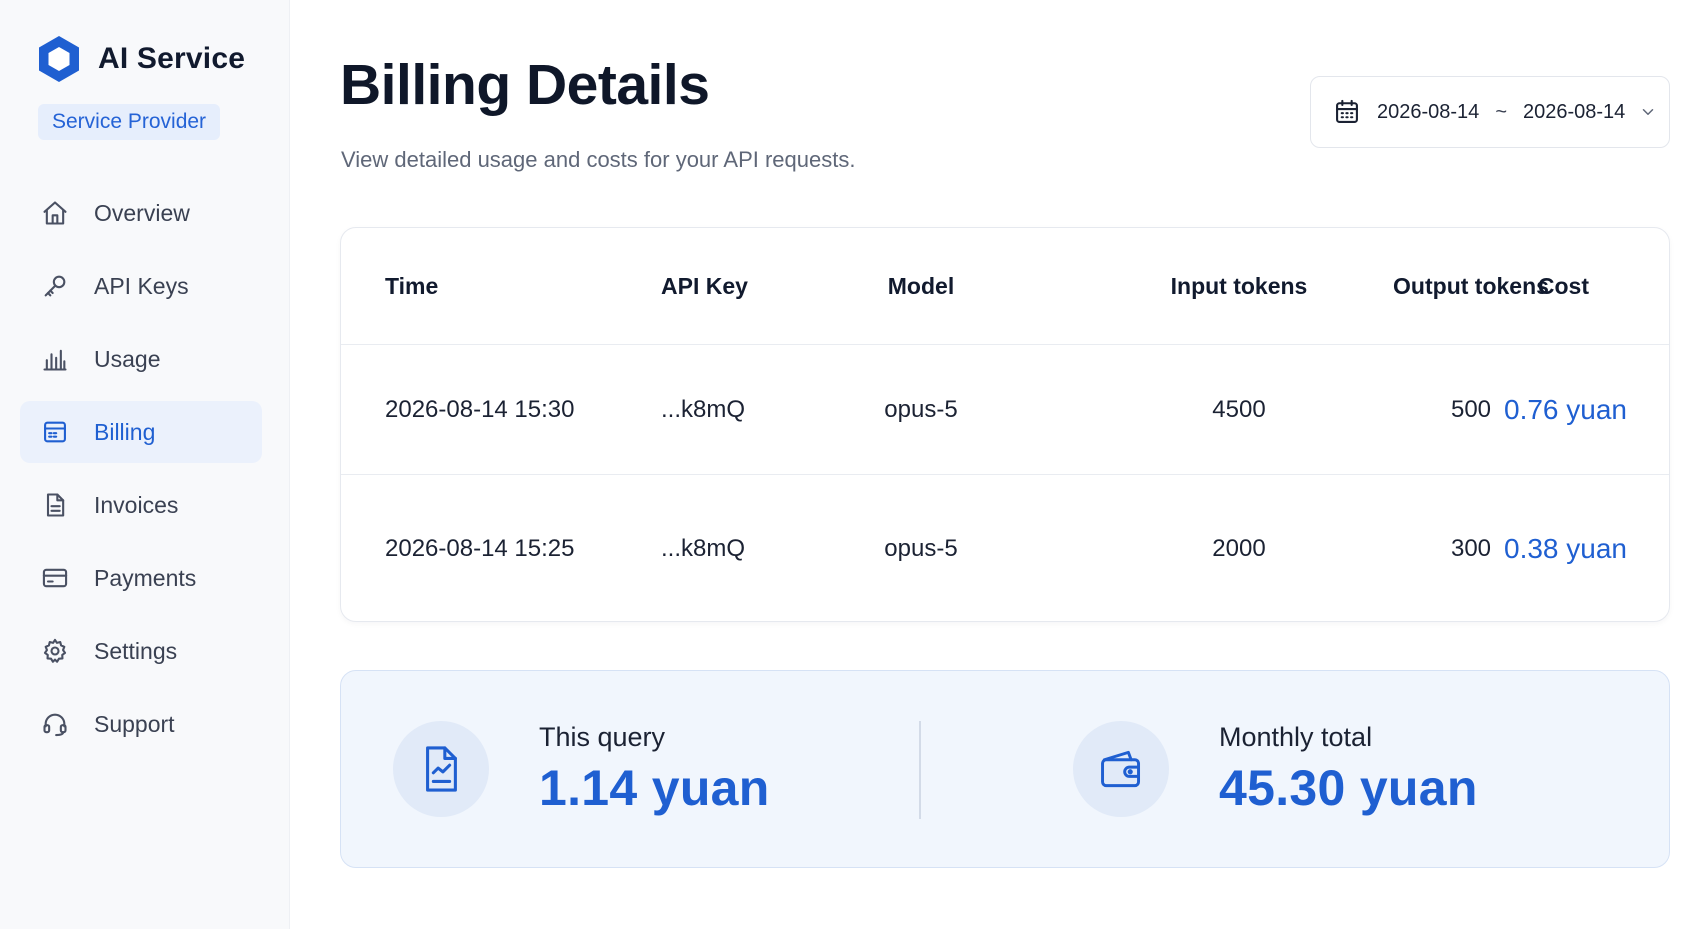  I want to click on headset-icon, so click(55, 724).